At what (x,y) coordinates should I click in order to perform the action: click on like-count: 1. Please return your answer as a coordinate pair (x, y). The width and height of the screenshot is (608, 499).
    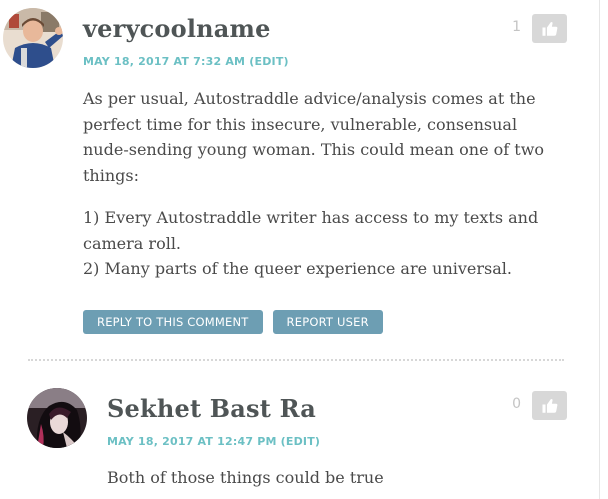
    Looking at the image, I should click on (516, 27).